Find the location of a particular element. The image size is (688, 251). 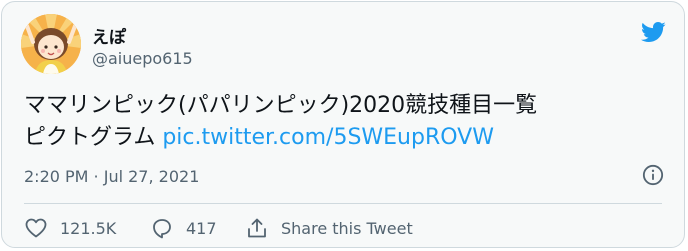

tweet-text-line2-text: ピクトグラム is located at coordinates (90, 137).